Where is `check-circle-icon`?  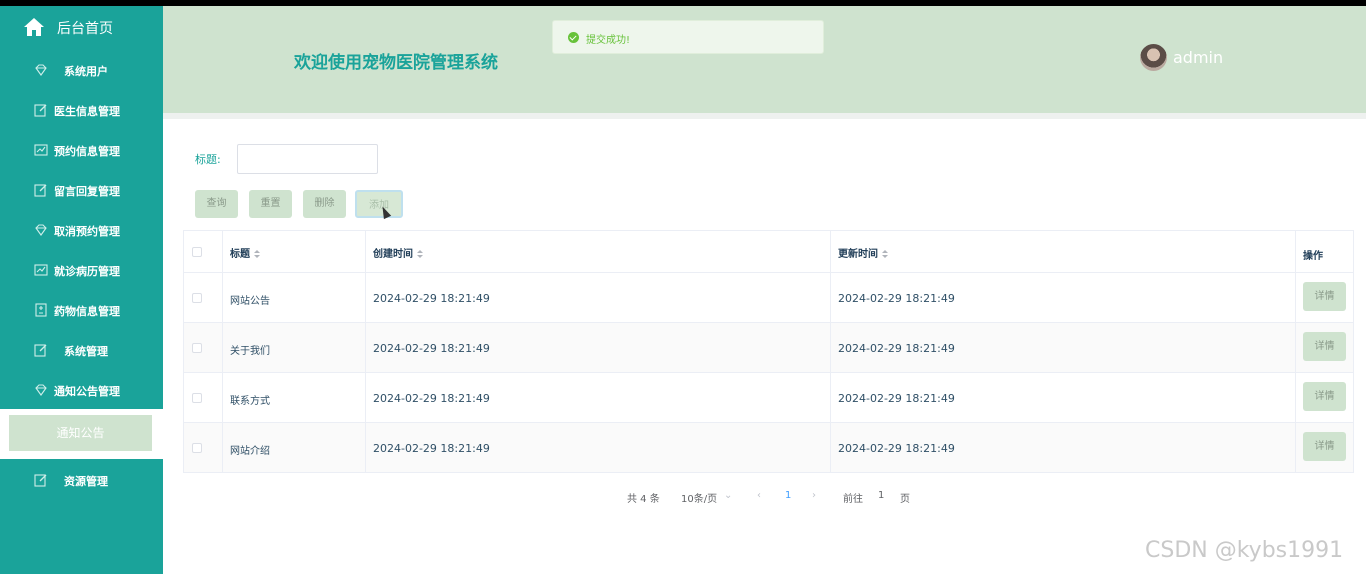
check-circle-icon is located at coordinates (573, 37).